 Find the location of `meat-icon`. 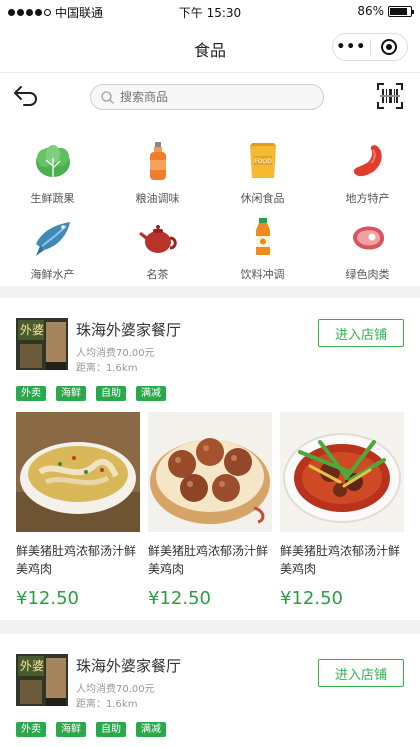

meat-icon is located at coordinates (368, 238).